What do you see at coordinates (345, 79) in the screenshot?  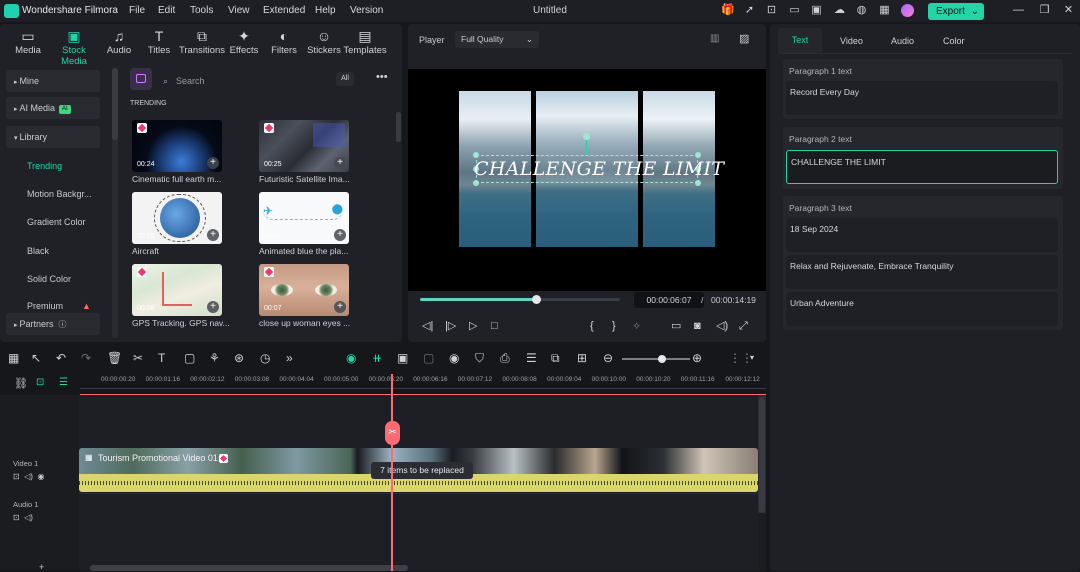 I see `filter-select: All` at bounding box center [345, 79].